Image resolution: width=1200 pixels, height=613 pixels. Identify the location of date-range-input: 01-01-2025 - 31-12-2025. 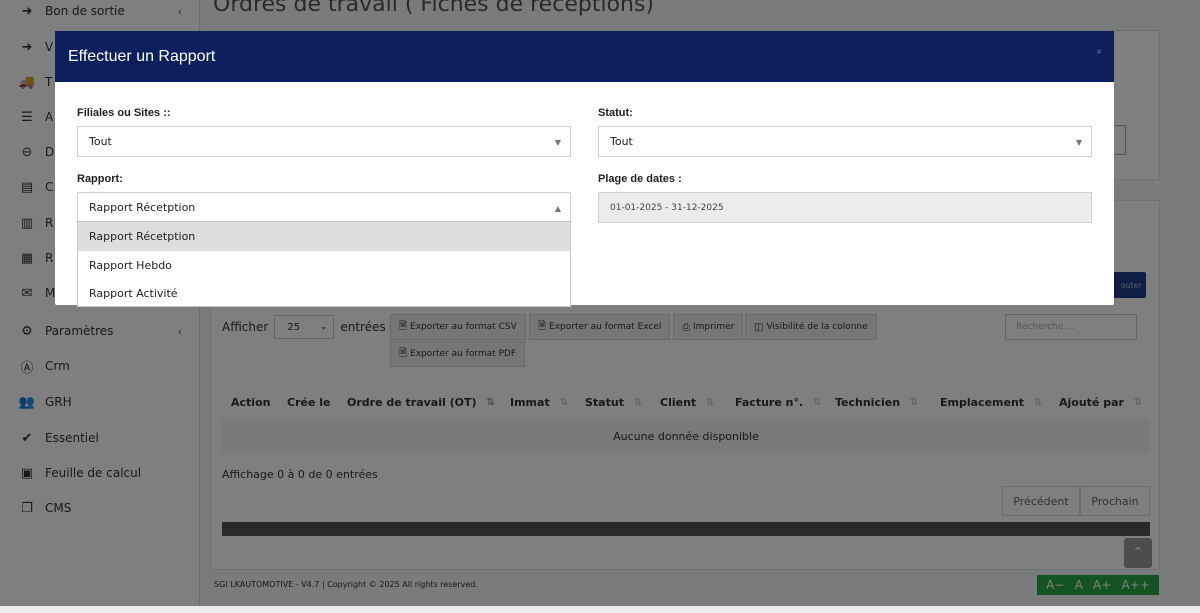
(845, 207).